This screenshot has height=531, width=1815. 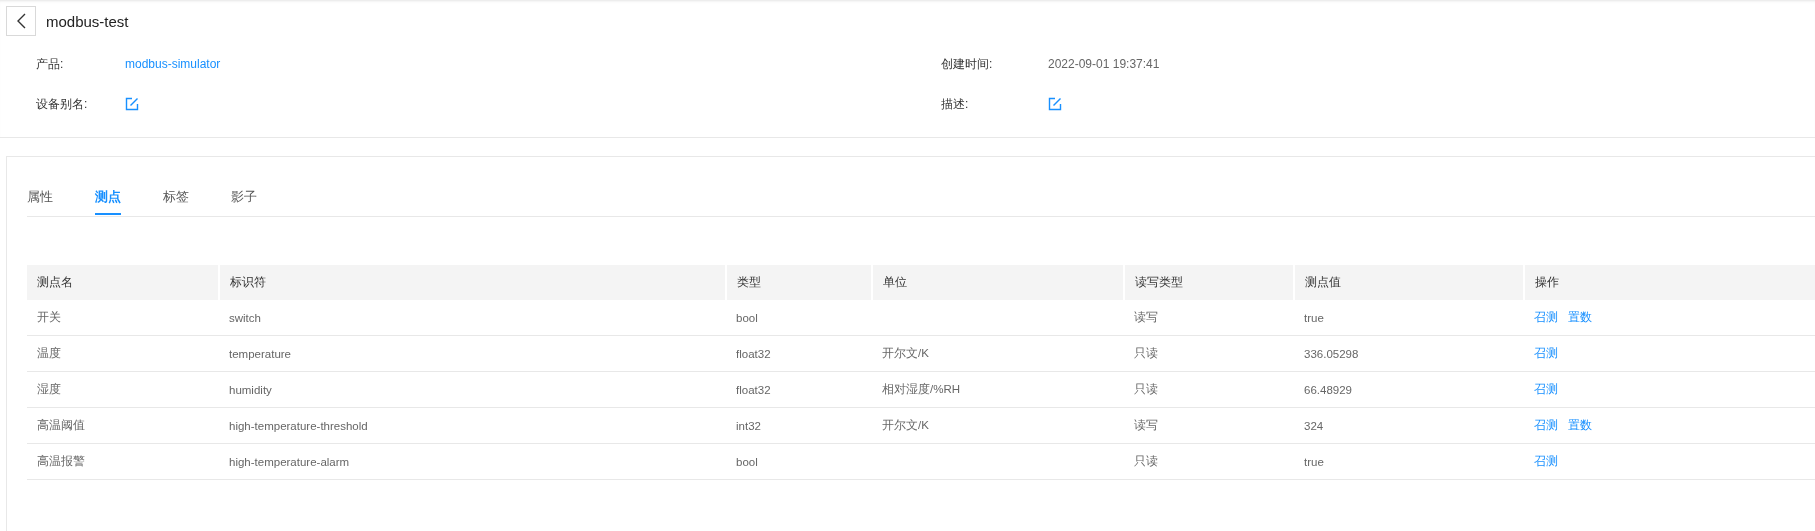 I want to click on field-label: 设备别名:, so click(x=62, y=104).